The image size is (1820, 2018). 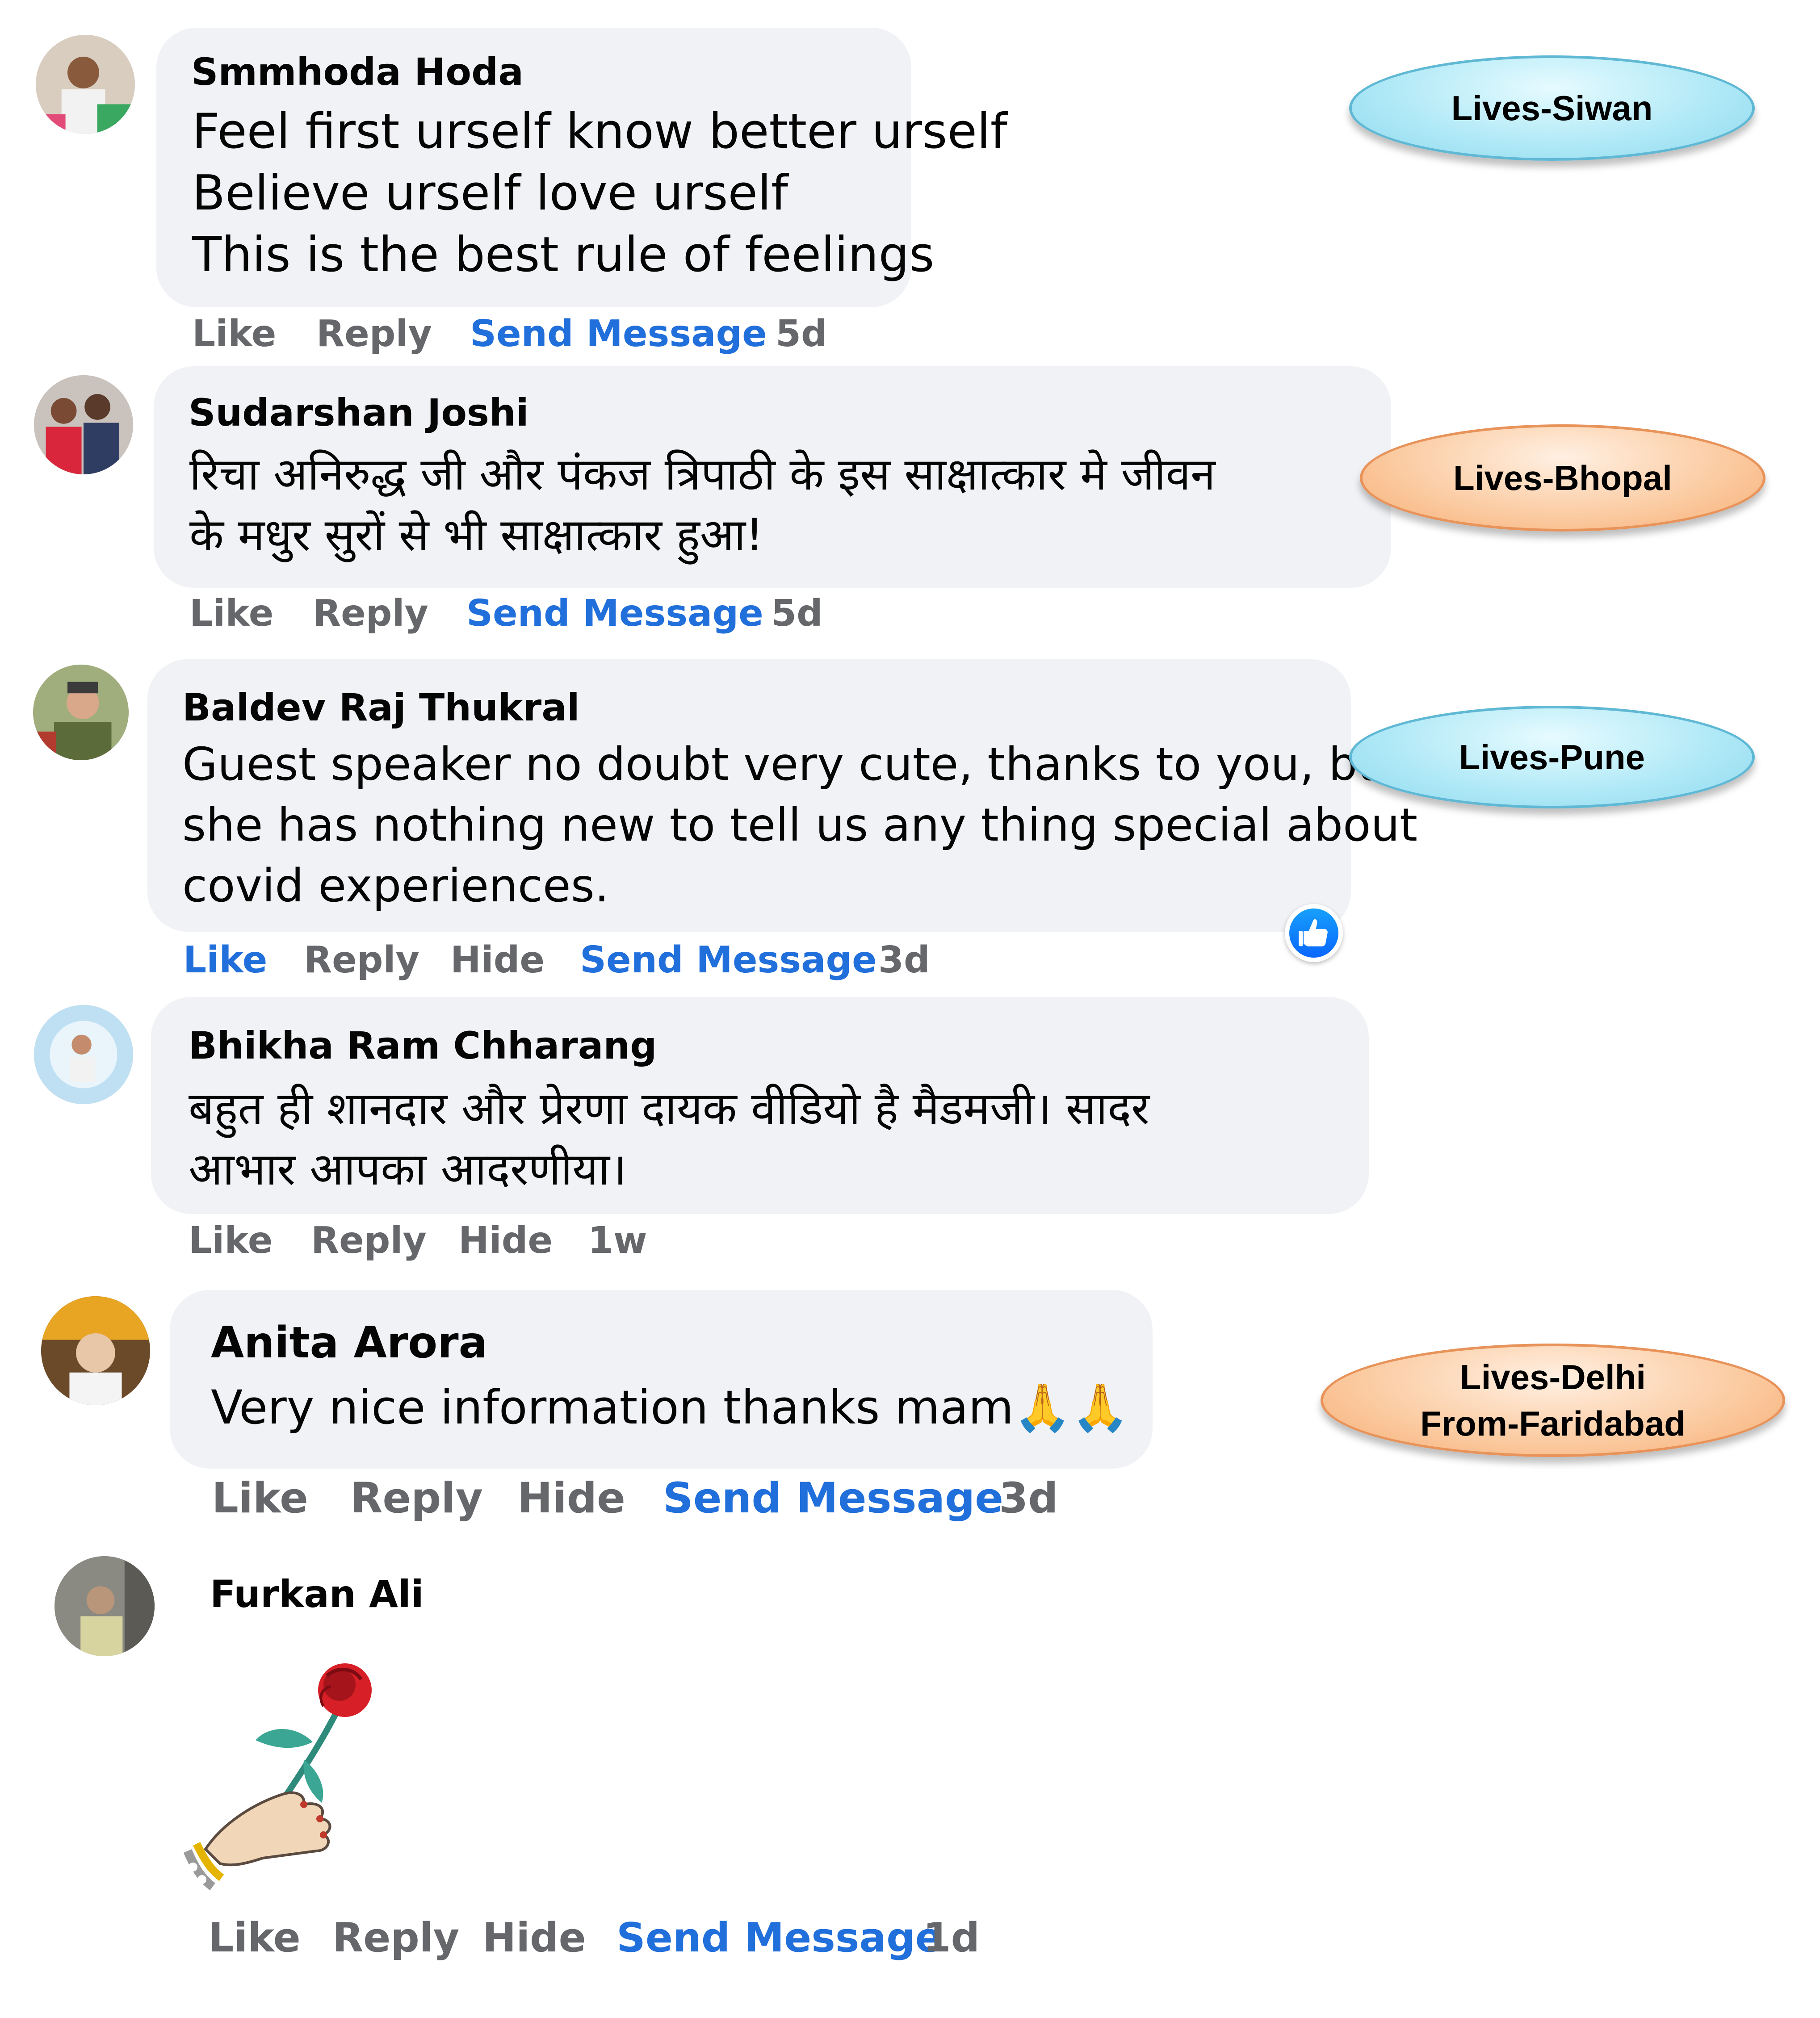 I want to click on location-tag: Lives-Pune, so click(x=1552, y=757).